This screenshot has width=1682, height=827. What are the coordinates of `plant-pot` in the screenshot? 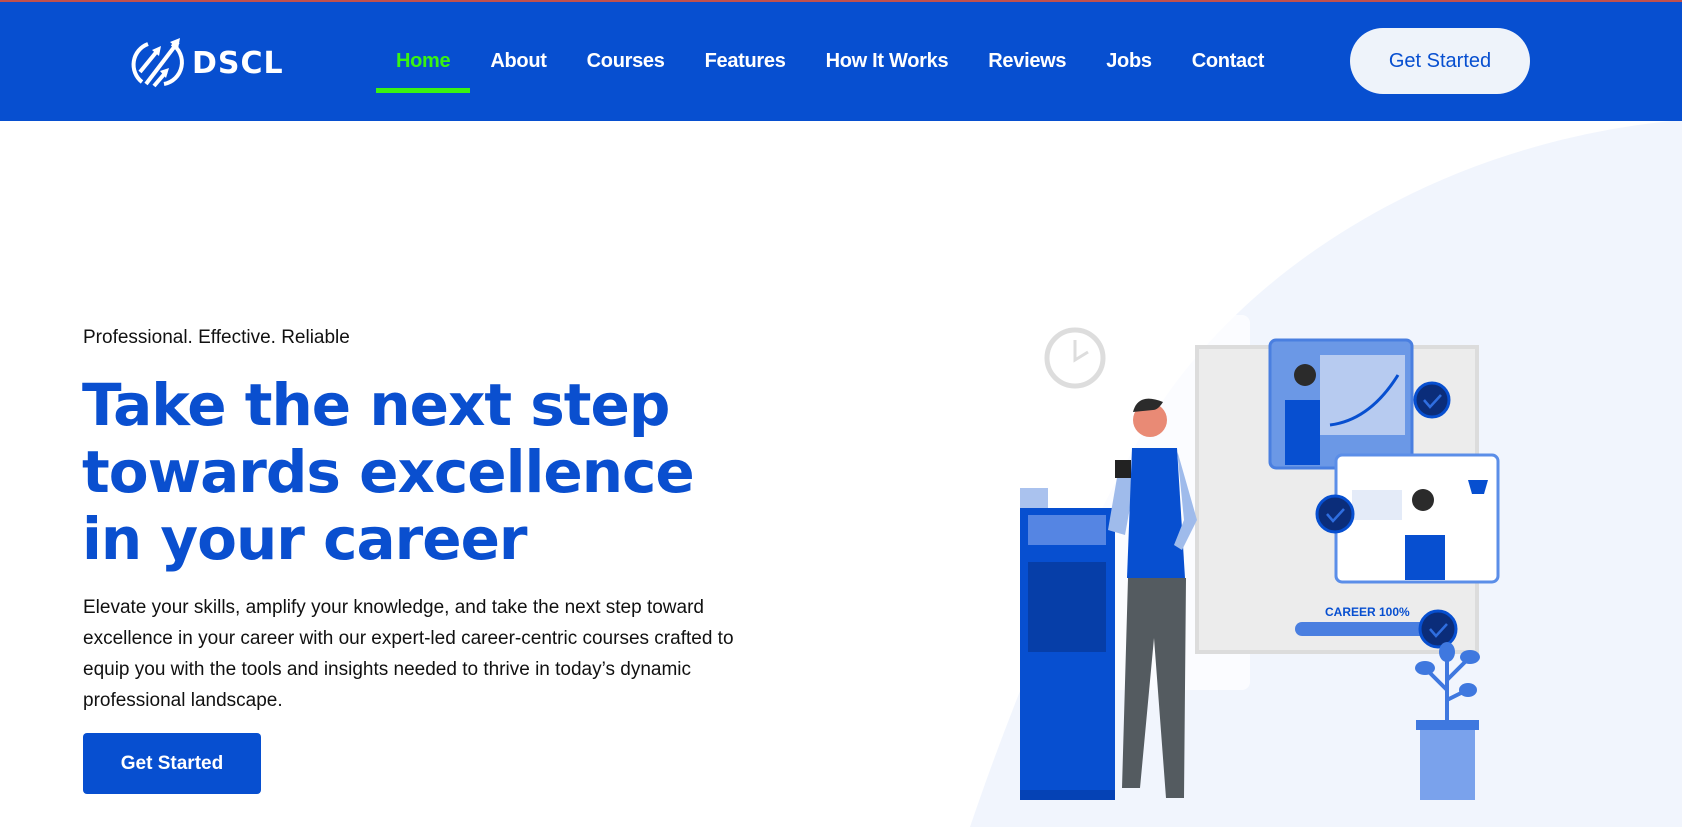 It's located at (1447, 762).